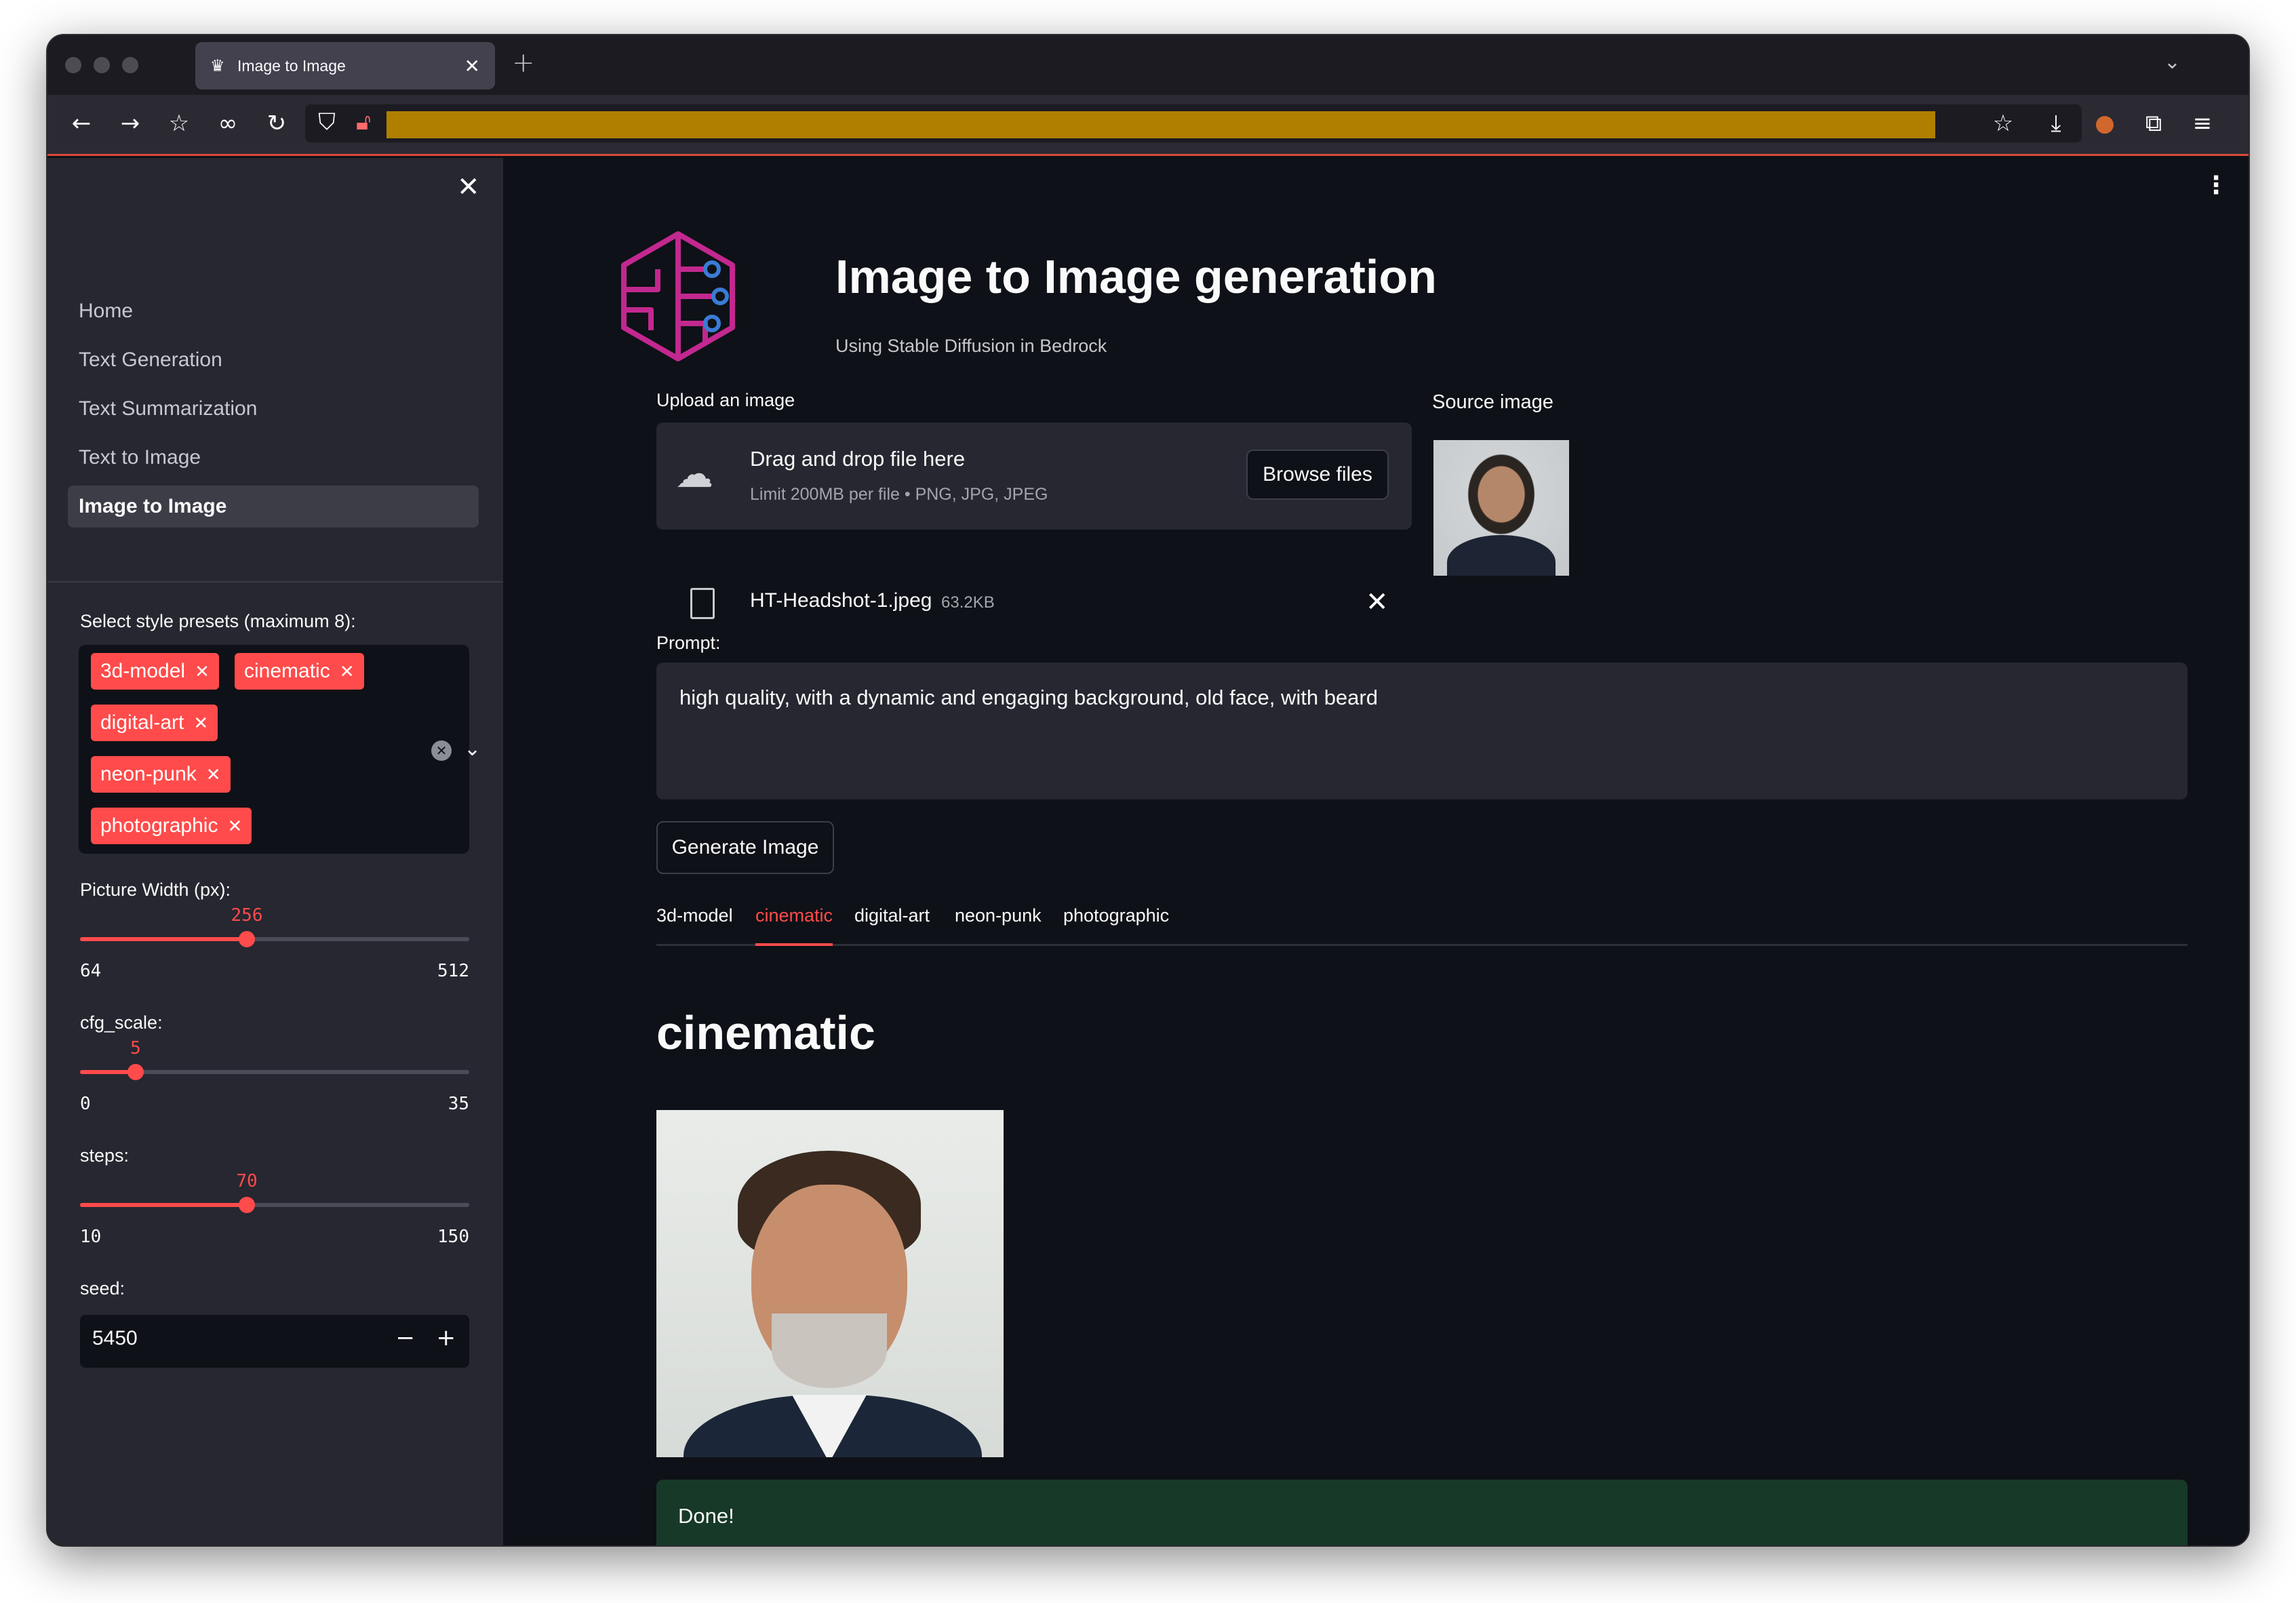 The height and width of the screenshot is (1603, 2296). Describe the element at coordinates (91, 1237) in the screenshot. I see `steps-min: 10` at that location.